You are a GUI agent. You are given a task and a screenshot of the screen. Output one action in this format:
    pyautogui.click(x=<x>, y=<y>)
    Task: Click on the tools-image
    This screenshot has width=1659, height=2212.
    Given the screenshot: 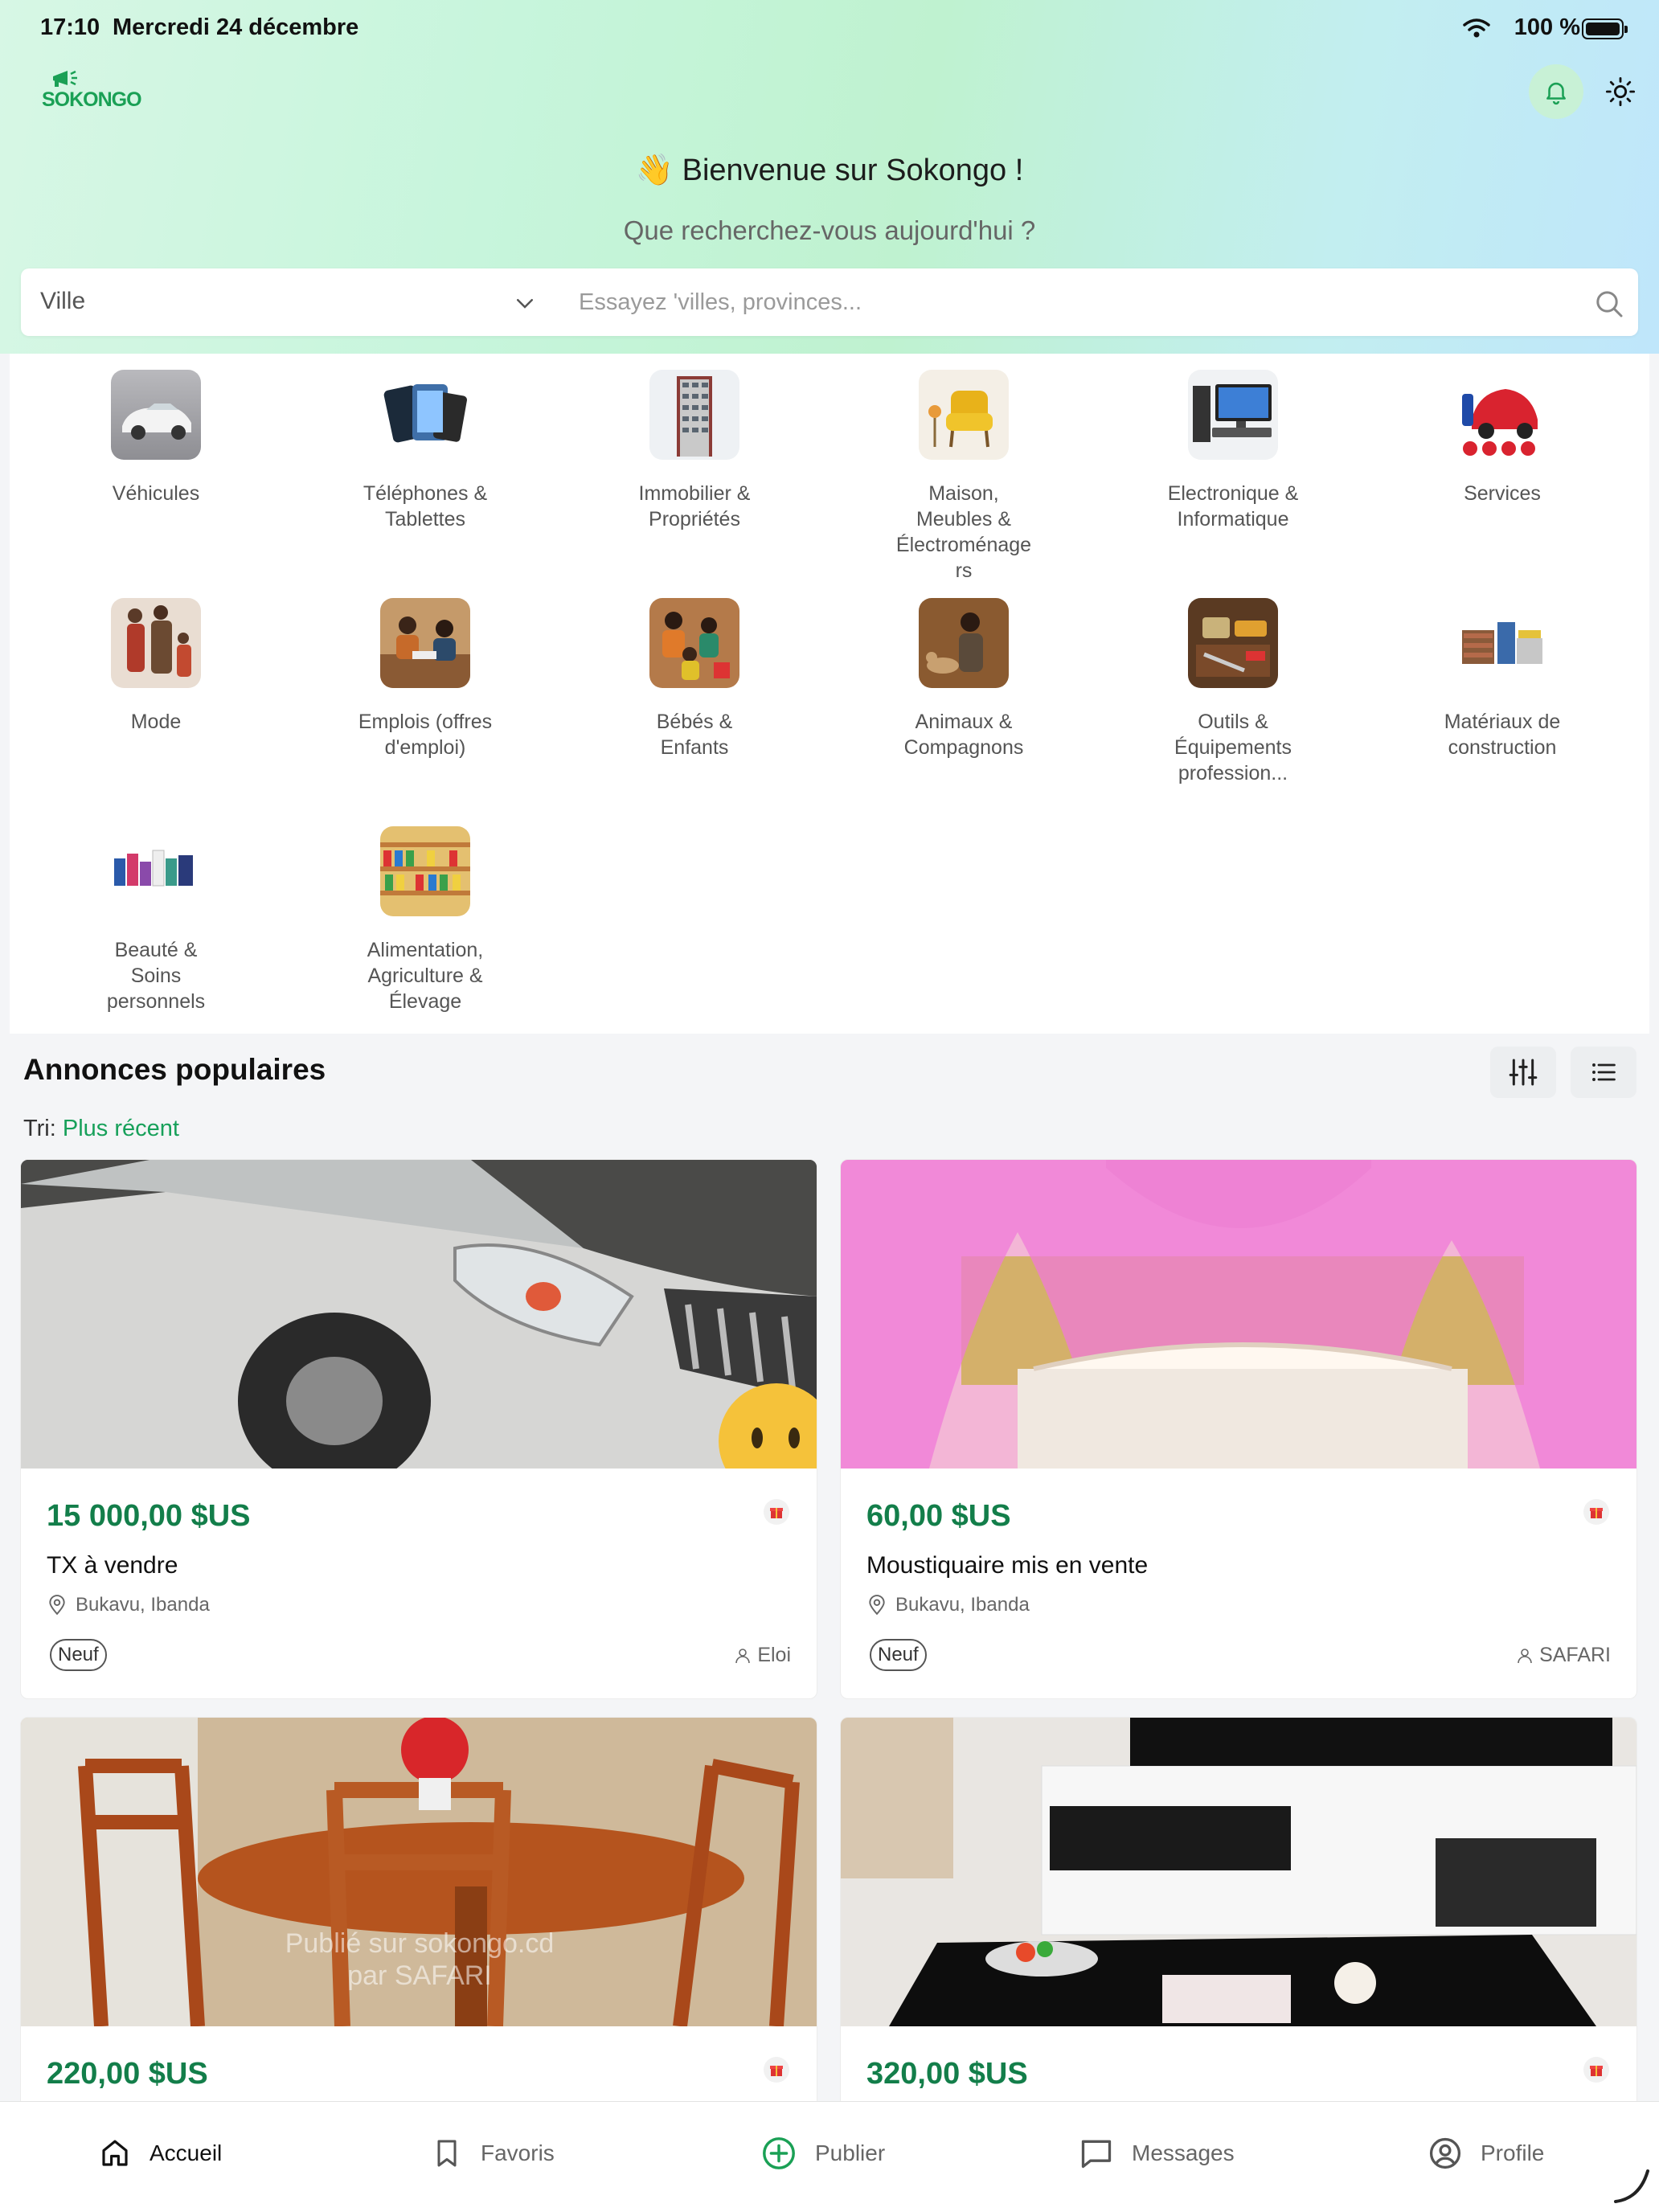 What is the action you would take?
    pyautogui.click(x=1233, y=643)
    